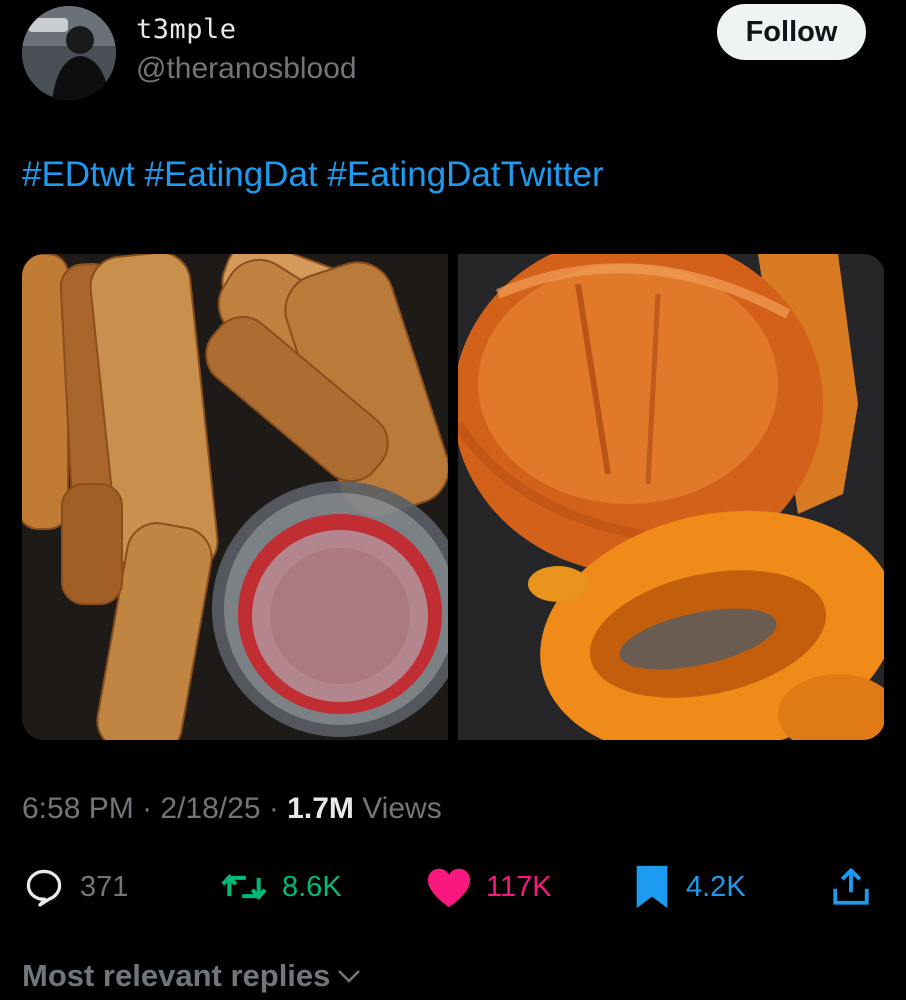  I want to click on views-count: 1.7M, so click(320, 808).